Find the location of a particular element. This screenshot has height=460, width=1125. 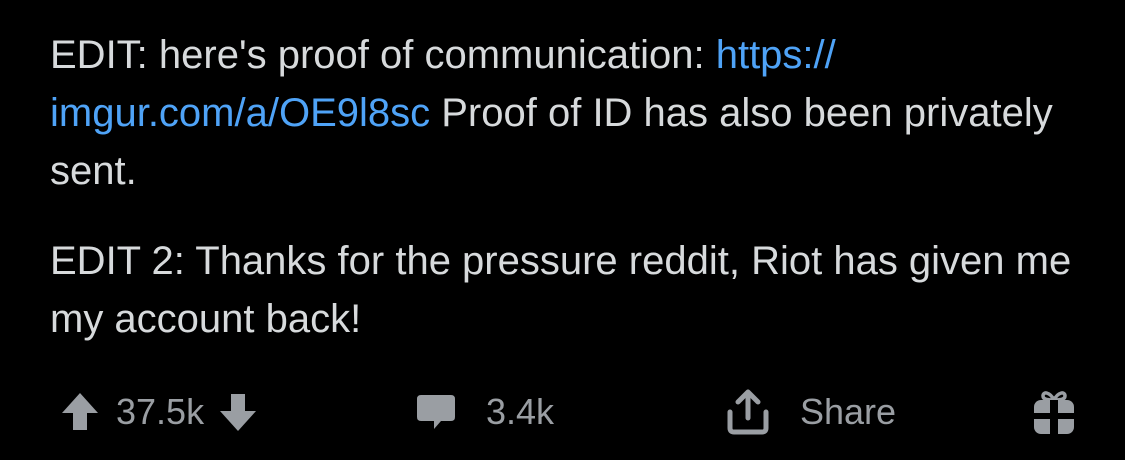

share-button: Share is located at coordinates (810, 412).